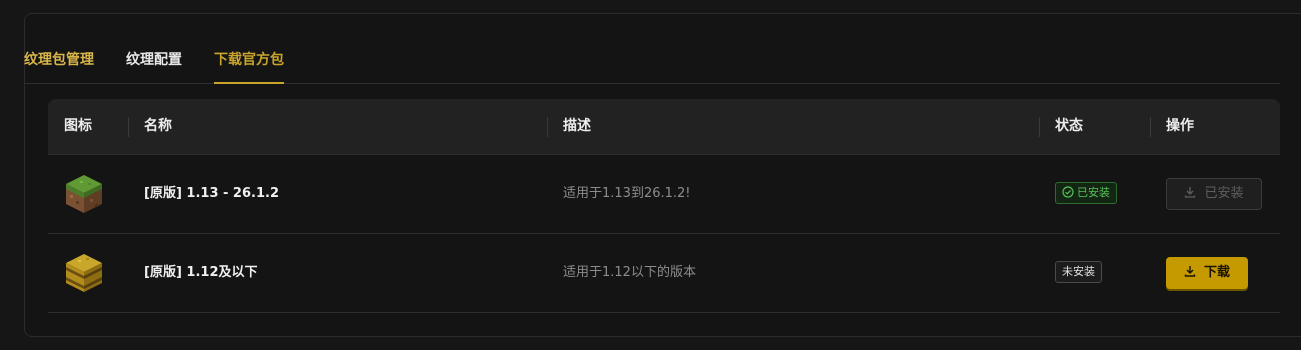 Image resolution: width=1301 pixels, height=350 pixels. Describe the element at coordinates (627, 193) in the screenshot. I see `pack-description: 适用于1.13到26.1.2!` at that location.